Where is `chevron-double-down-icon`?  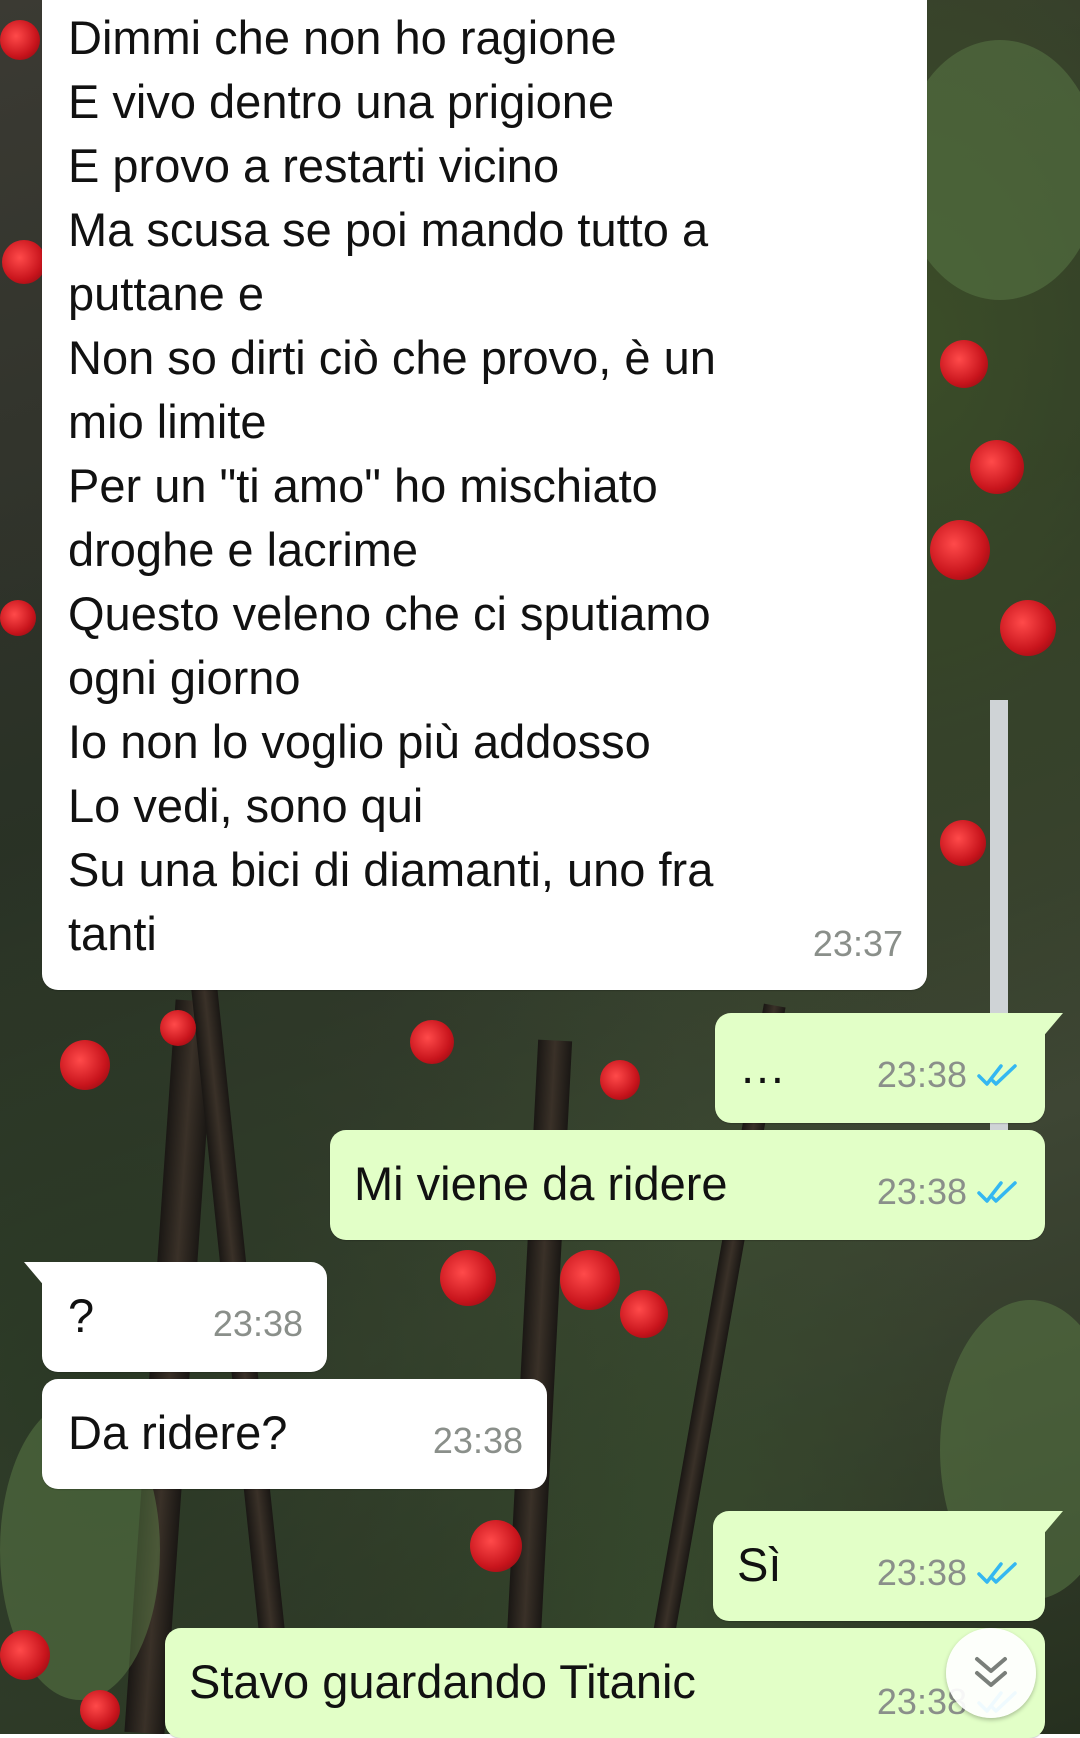 chevron-double-down-icon is located at coordinates (991, 1672).